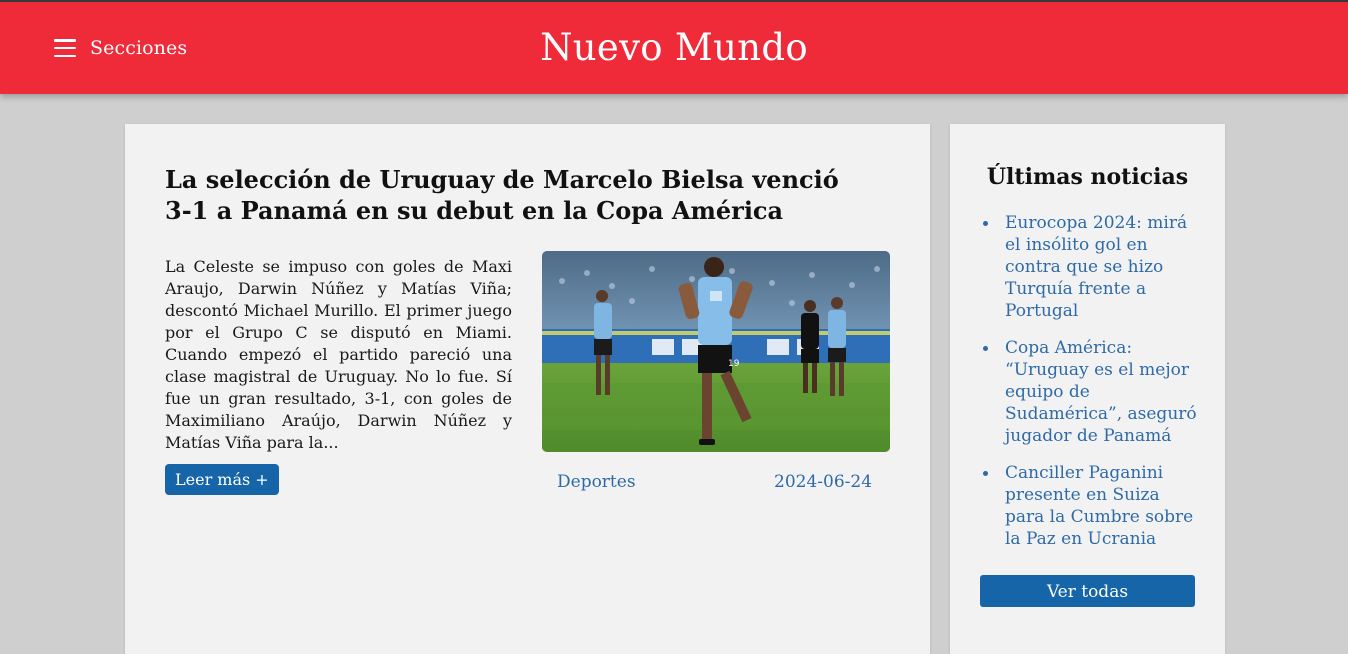 The height and width of the screenshot is (654, 1348). Describe the element at coordinates (734, 364) in the screenshot. I see `svg-text: 19` at that location.